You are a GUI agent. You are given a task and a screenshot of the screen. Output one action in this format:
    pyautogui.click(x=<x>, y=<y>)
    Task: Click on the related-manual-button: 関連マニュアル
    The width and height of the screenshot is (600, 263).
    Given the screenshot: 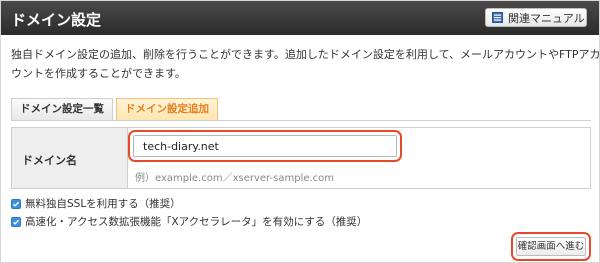 What is the action you would take?
    pyautogui.click(x=536, y=17)
    